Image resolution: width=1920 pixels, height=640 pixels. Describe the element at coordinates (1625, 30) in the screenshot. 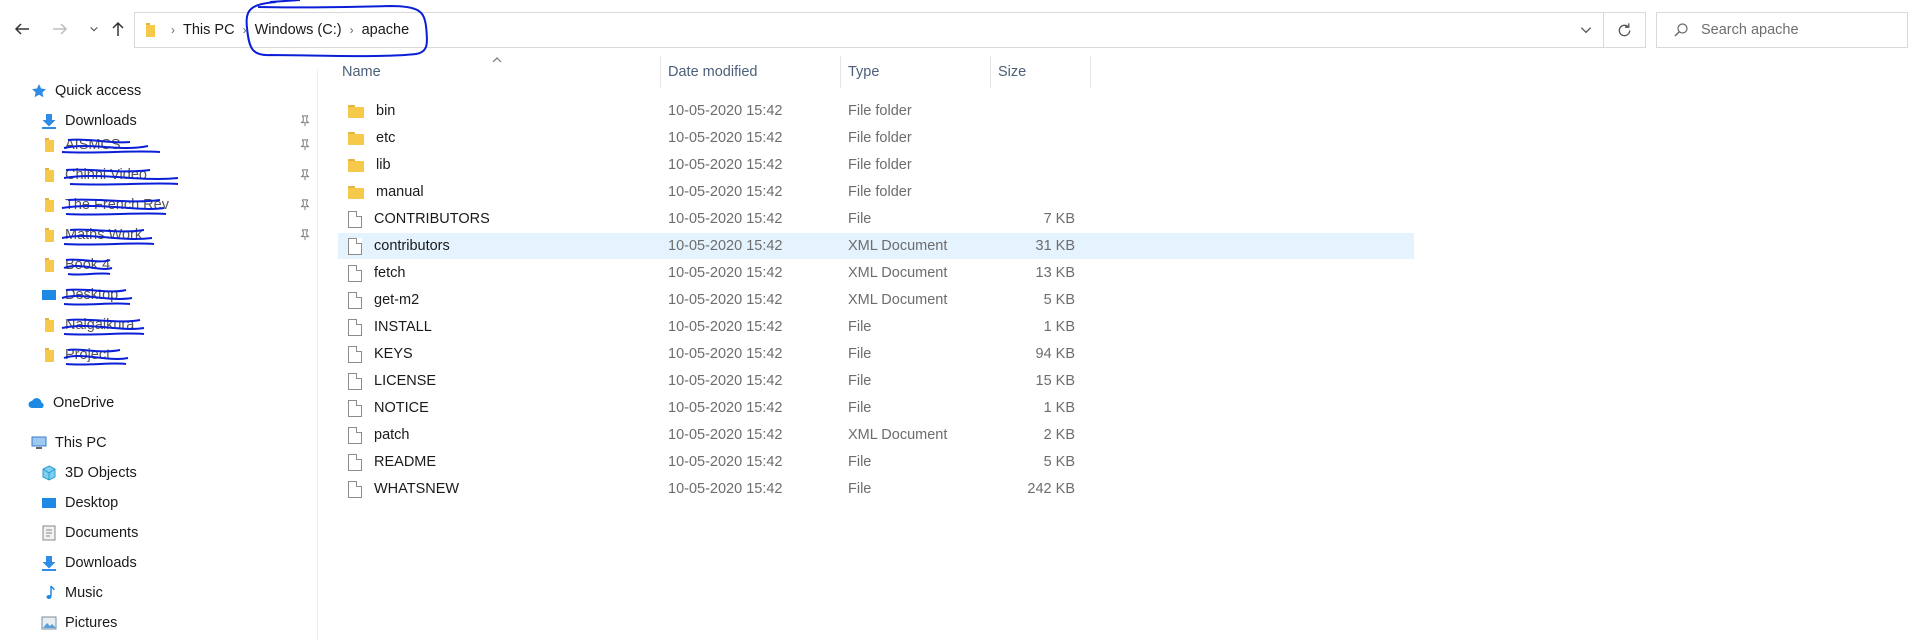

I see `refresh-button` at that location.